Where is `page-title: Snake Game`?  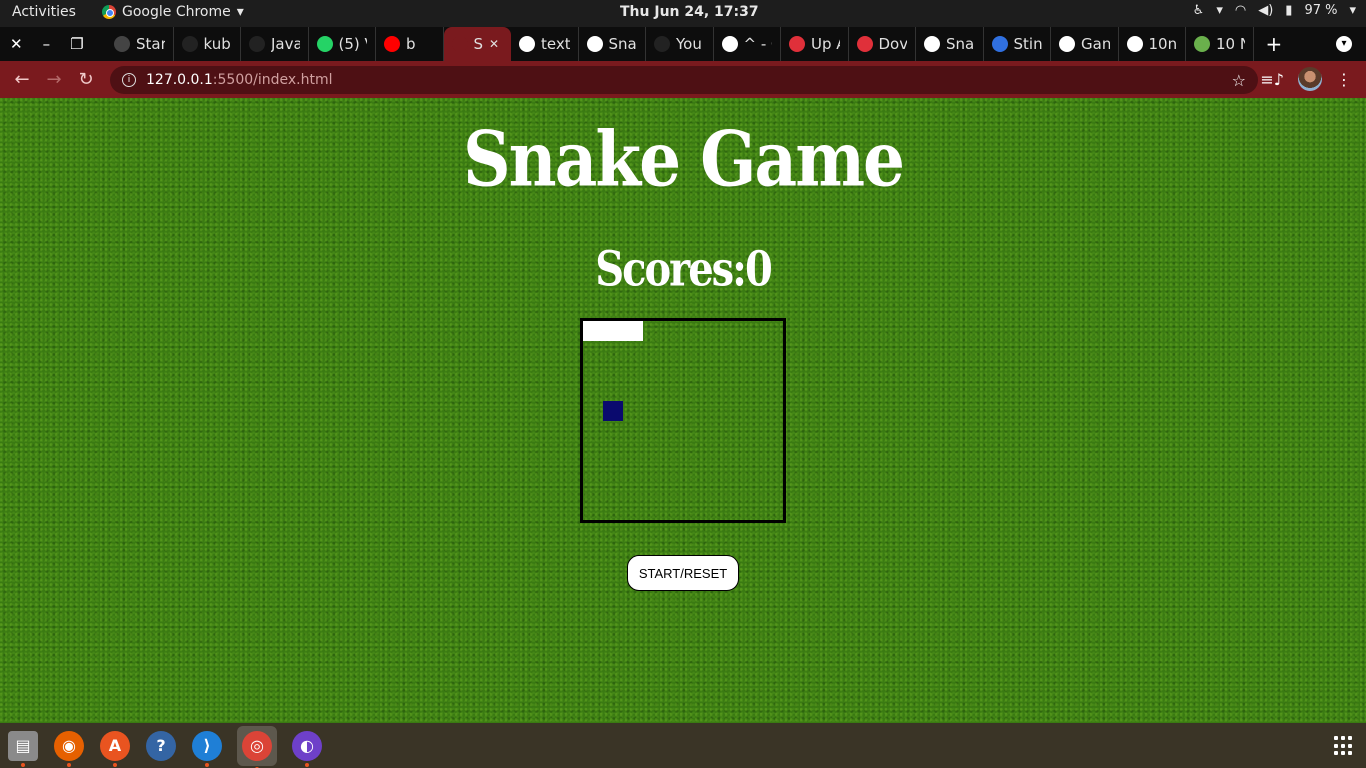
page-title: Snake Game is located at coordinates (683, 159).